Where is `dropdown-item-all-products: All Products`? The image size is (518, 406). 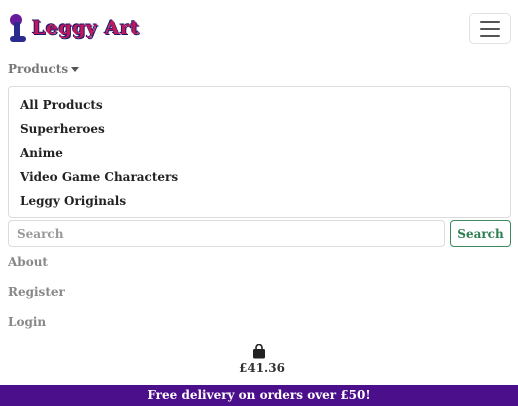
dropdown-item-all-products: All Products is located at coordinates (61, 105).